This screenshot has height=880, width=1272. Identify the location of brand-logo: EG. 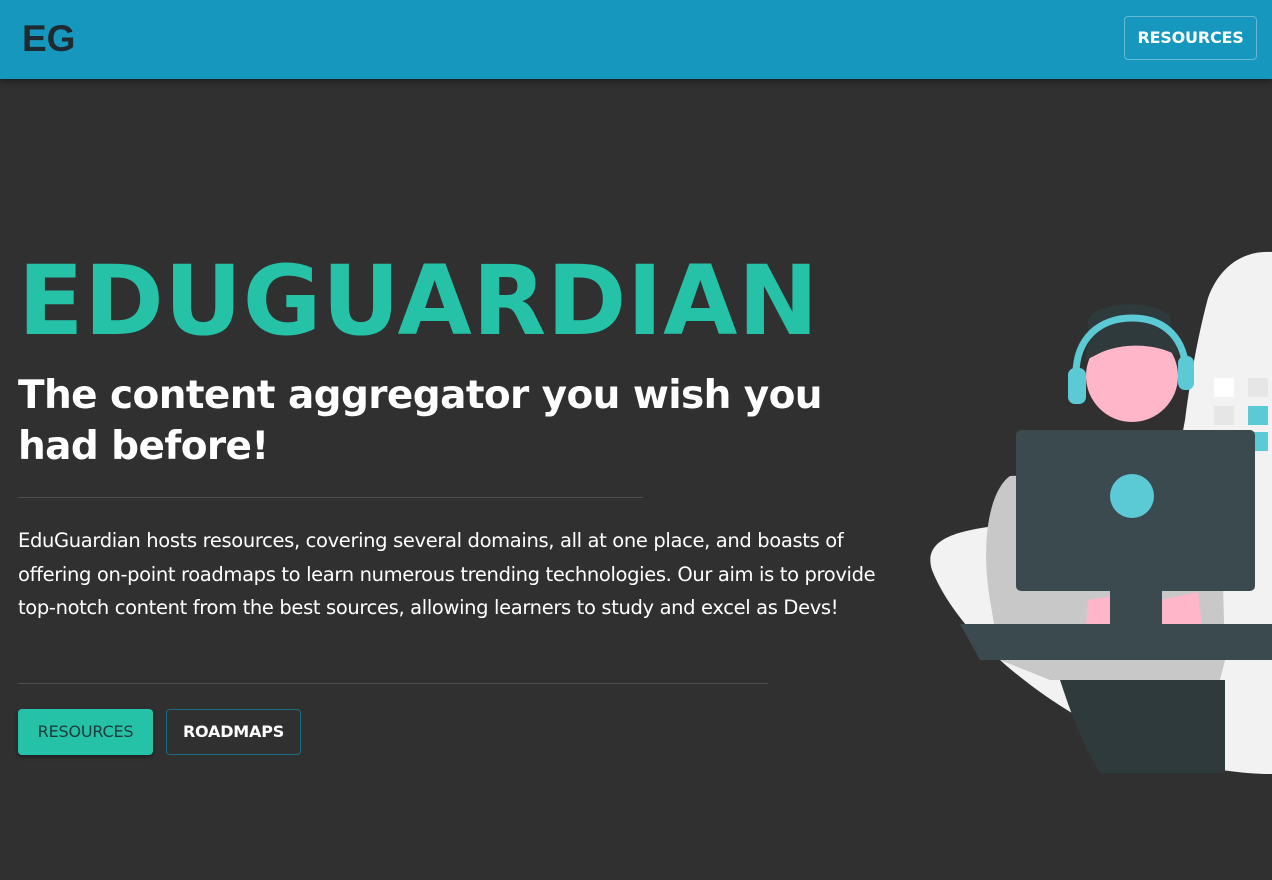
(48, 39).